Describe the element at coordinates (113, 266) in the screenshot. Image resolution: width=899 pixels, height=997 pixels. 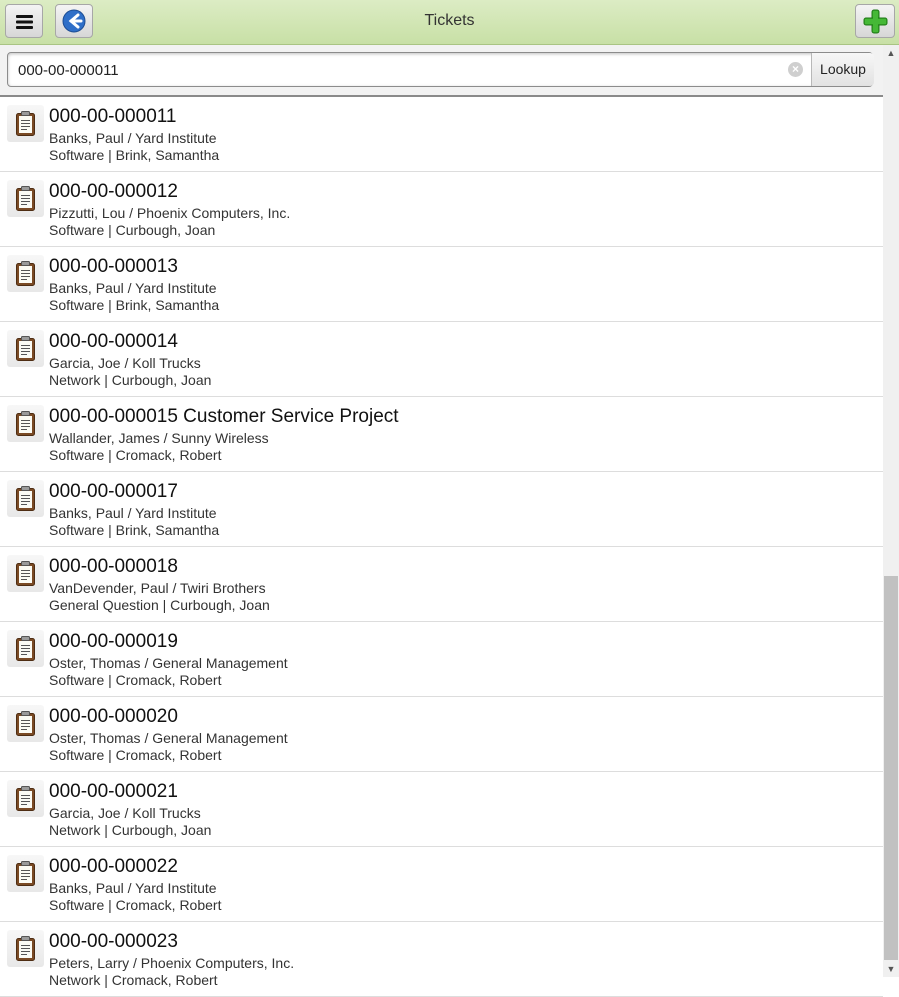
I see `ticket-title: 000-00-000013` at that location.